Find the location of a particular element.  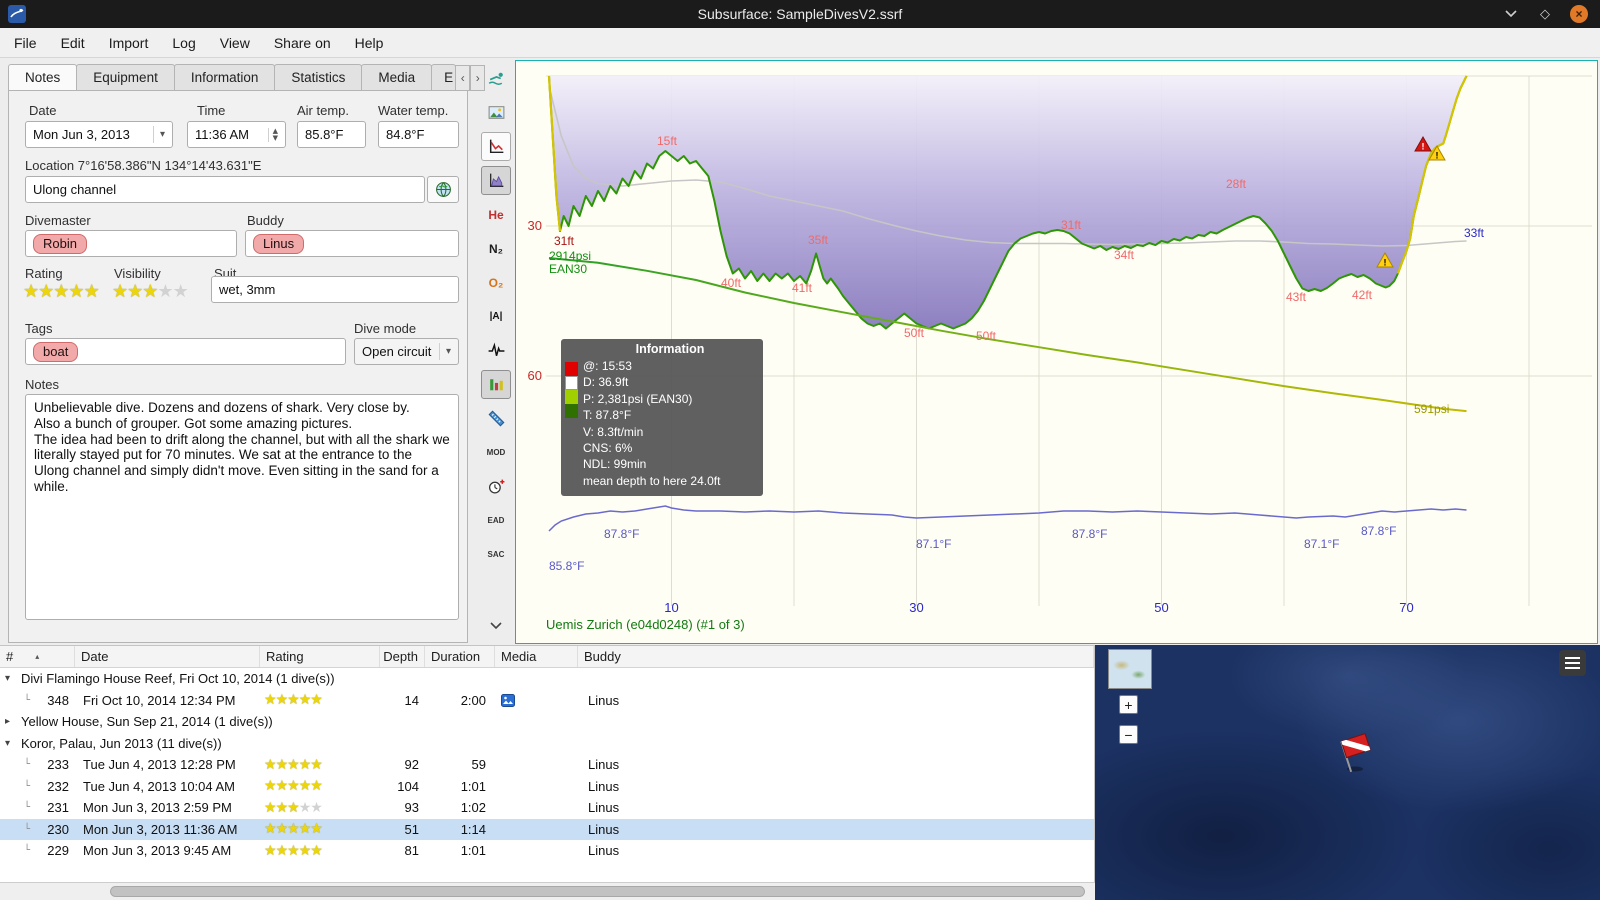

toolbar-scroll-down-button is located at coordinates (496, 625).